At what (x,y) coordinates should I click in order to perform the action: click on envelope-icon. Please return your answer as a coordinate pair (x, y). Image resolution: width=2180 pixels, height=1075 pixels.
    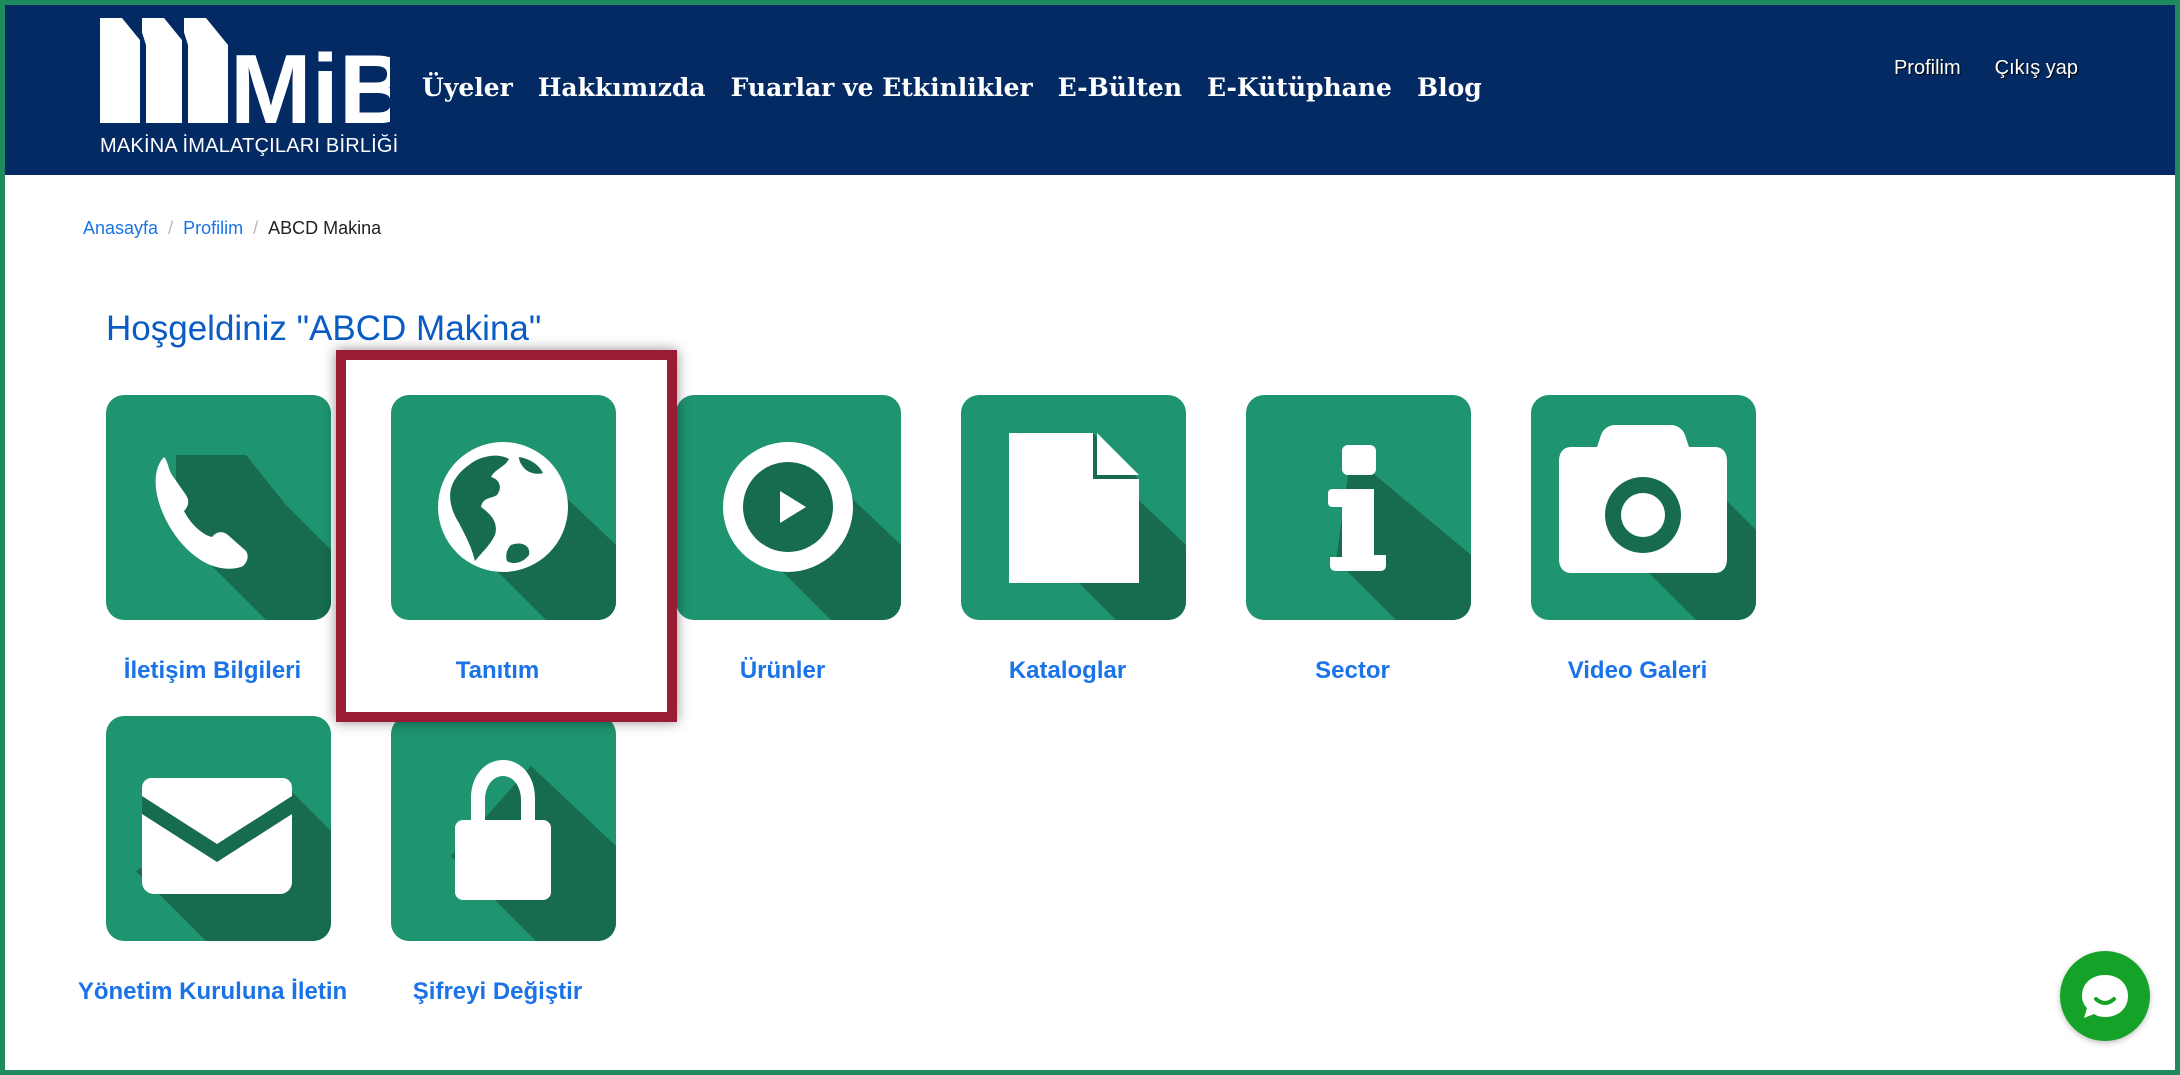
    Looking at the image, I should click on (218, 828).